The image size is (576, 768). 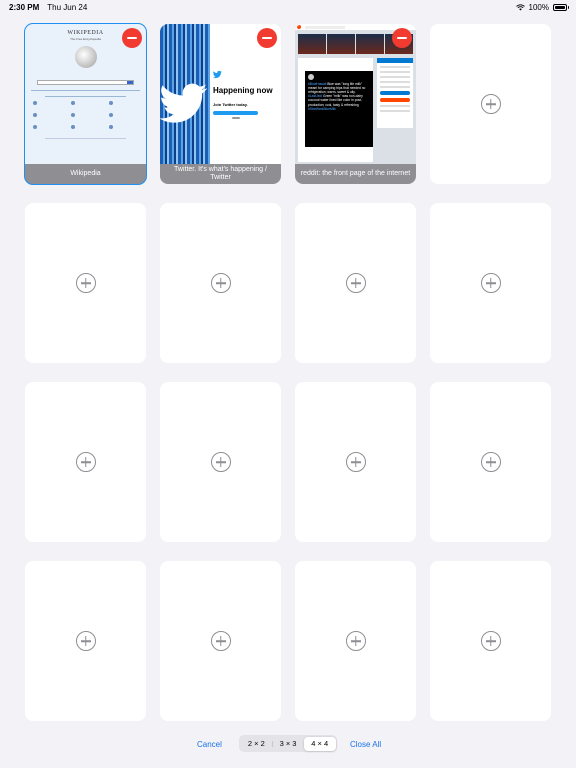 What do you see at coordinates (311, 77) in the screenshot?
I see `avatar` at bounding box center [311, 77].